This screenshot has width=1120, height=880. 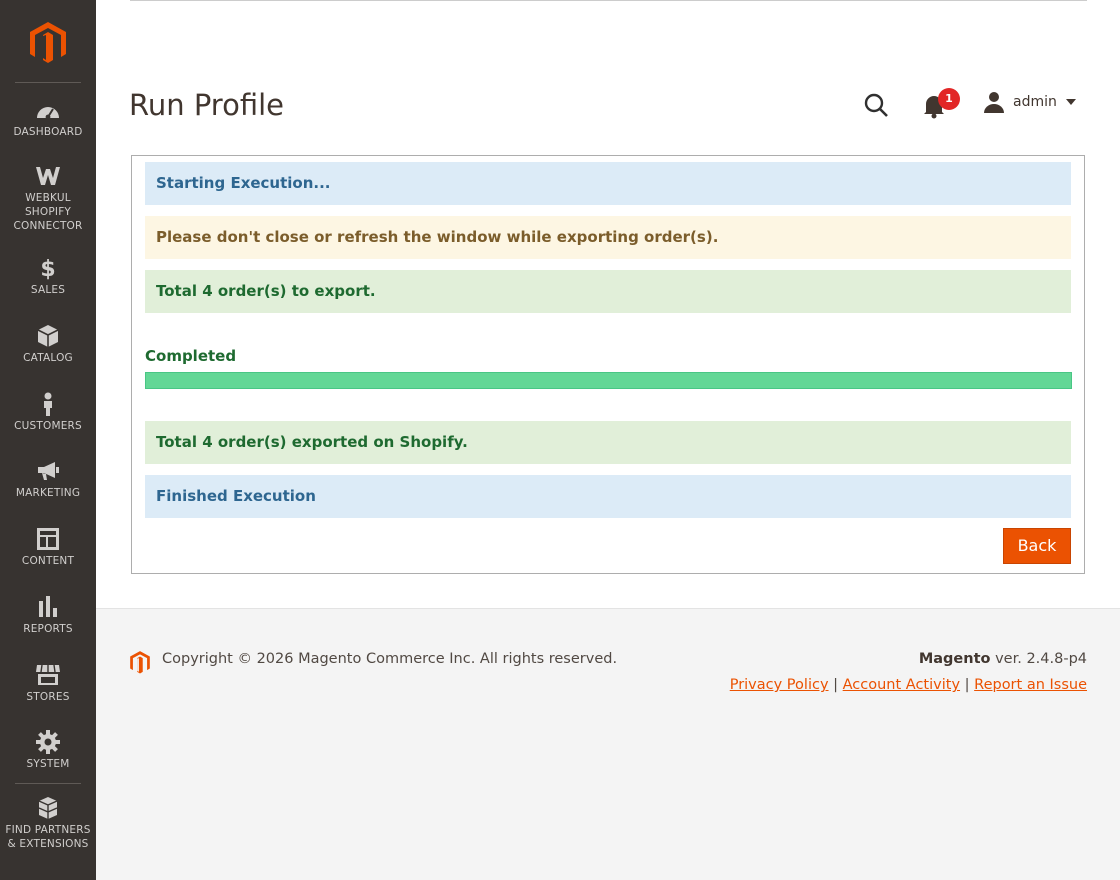 What do you see at coordinates (48, 336) in the screenshot?
I see `box-icon` at bounding box center [48, 336].